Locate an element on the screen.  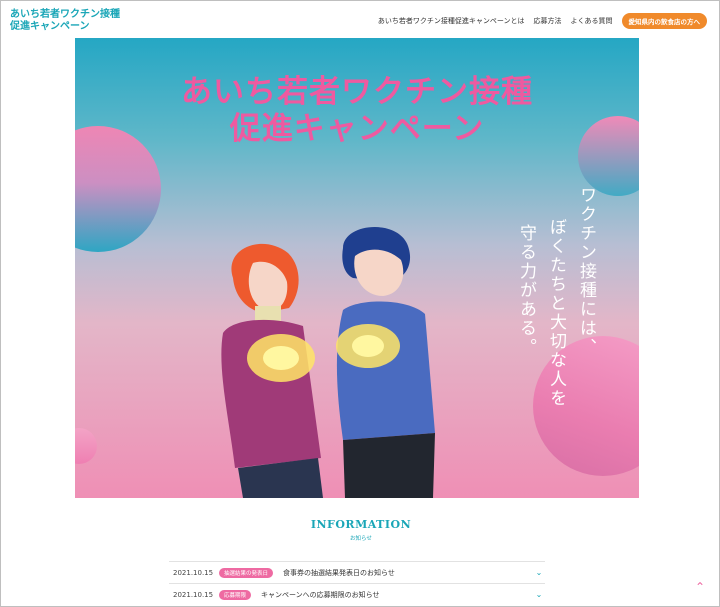
nav-link-apply: 応募方法 is located at coordinates (548, 21).